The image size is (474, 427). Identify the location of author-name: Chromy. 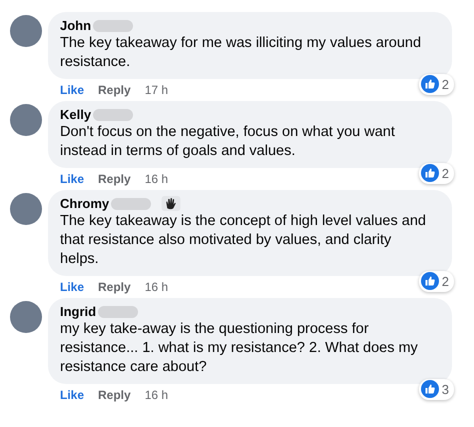
(85, 203).